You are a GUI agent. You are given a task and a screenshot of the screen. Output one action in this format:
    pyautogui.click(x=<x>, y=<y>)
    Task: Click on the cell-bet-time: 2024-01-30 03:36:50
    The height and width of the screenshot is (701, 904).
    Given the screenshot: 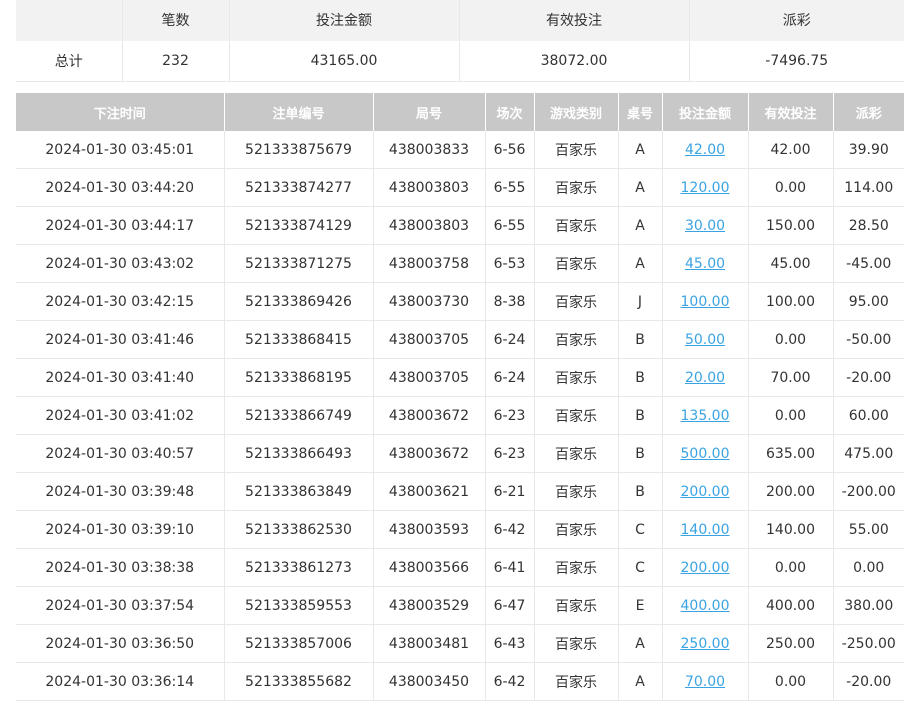 What is the action you would take?
    pyautogui.click(x=120, y=643)
    